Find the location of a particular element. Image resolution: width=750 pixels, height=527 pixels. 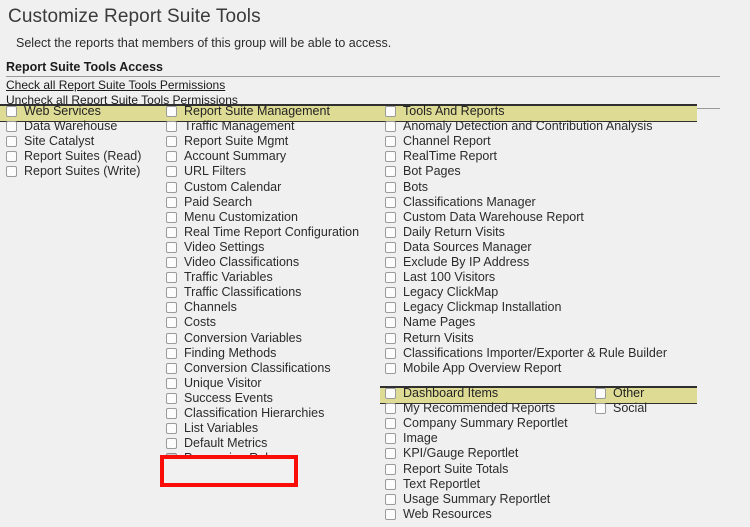

permission-label-kpi-gauge-reportlet: KPI/Gauge Reportlet is located at coordinates (461, 453).